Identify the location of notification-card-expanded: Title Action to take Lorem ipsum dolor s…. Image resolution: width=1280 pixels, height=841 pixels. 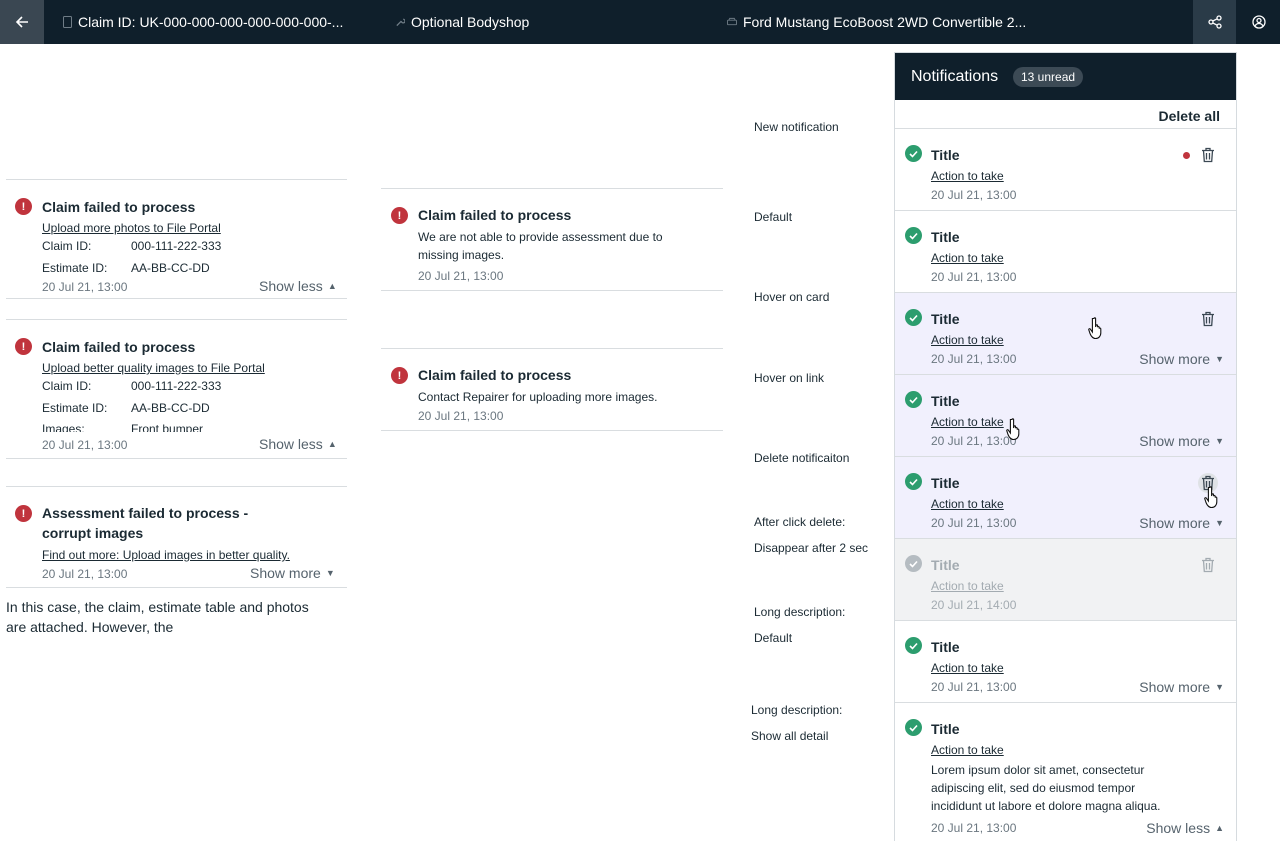
(1065, 771).